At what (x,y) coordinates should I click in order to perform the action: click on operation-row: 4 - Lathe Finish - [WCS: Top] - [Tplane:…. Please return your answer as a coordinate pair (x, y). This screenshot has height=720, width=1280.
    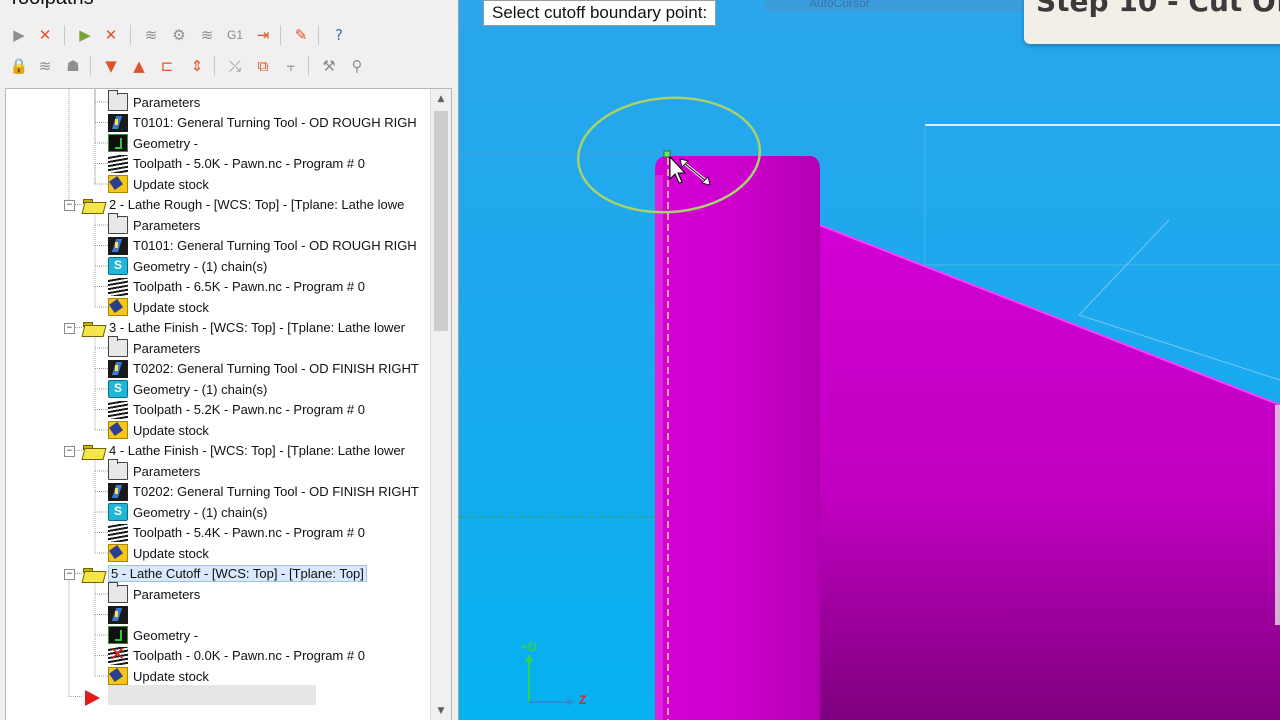
    Looking at the image, I should click on (243, 451).